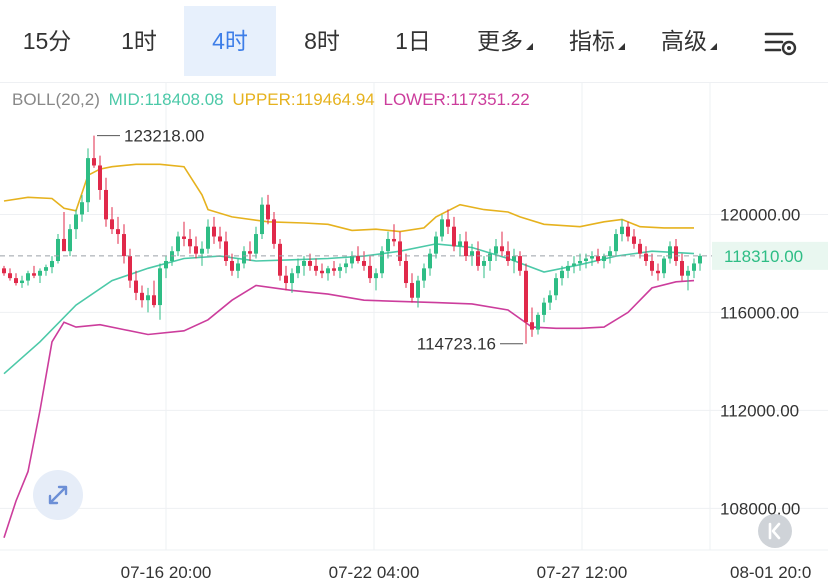 The height and width of the screenshot is (588, 828). Describe the element at coordinates (456, 344) in the screenshot. I see `low-annotation-label: 114723.16` at that location.